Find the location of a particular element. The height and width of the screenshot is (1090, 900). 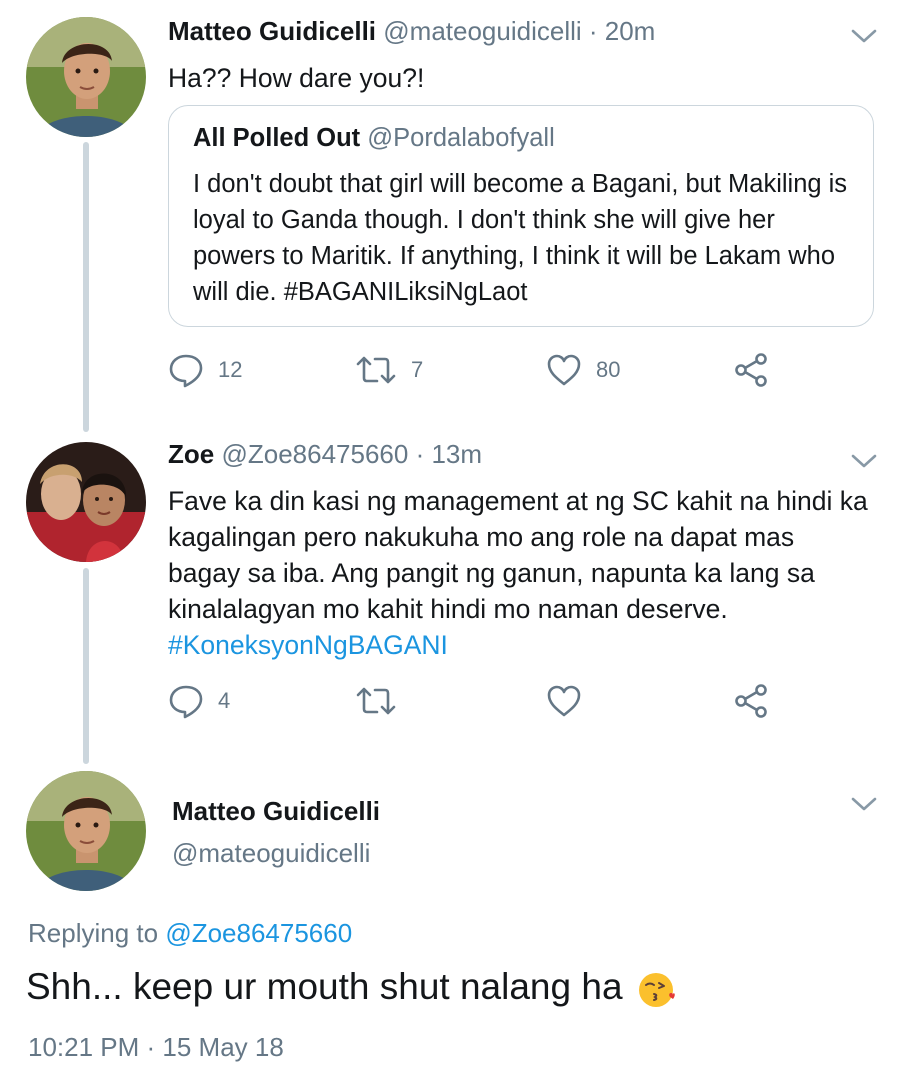

retweet-button is located at coordinates (376, 701).